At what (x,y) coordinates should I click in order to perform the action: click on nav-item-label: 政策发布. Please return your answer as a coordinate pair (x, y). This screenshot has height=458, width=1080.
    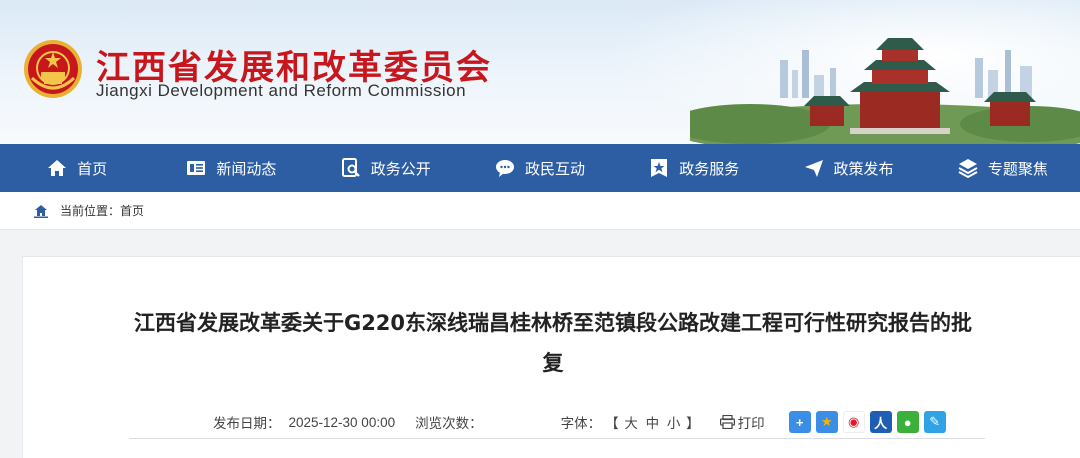
    Looking at the image, I should click on (863, 169).